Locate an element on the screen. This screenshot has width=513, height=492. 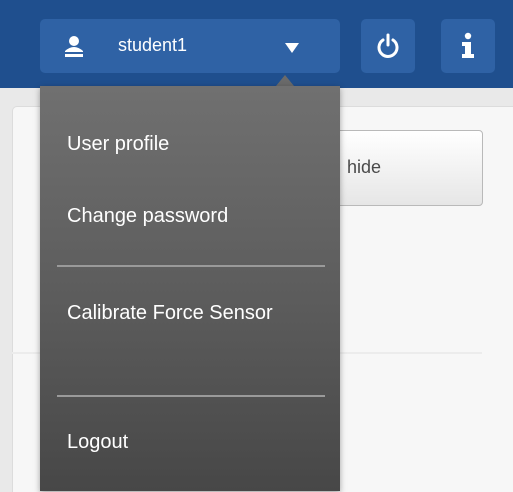
menu-item-user-profile: User profile is located at coordinates (118, 144).